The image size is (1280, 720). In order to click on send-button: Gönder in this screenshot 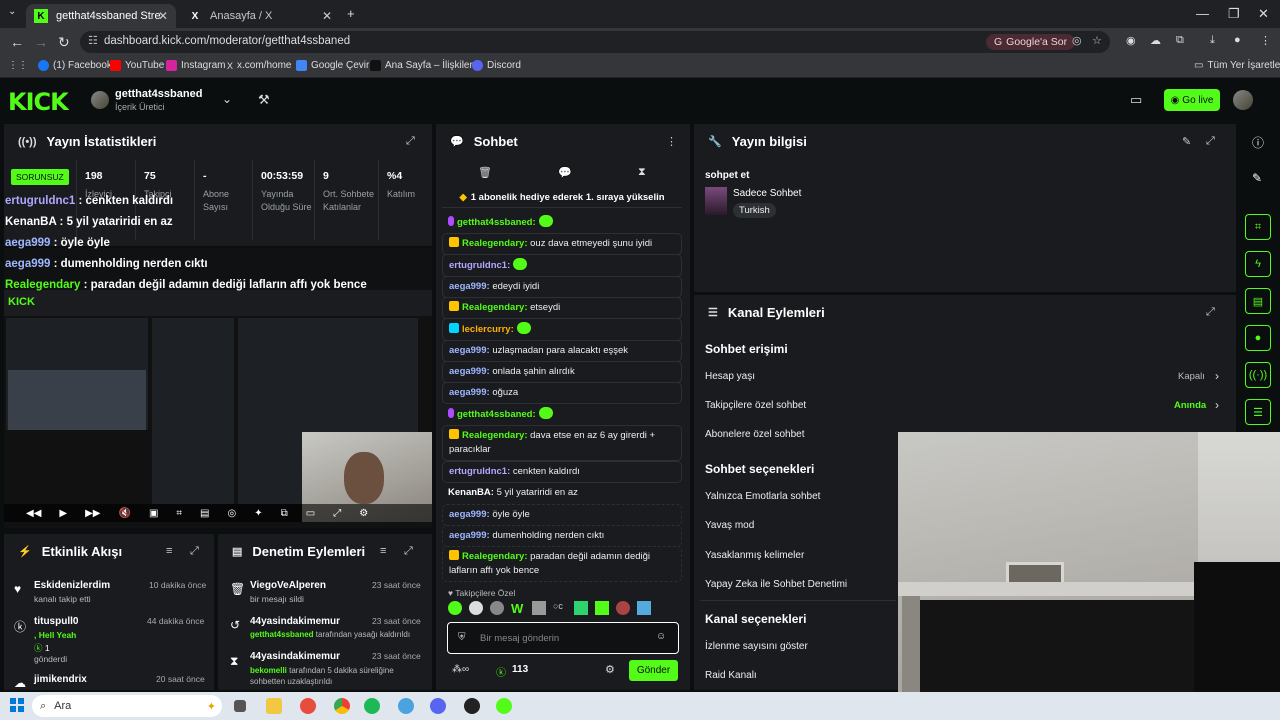, I will do `click(653, 670)`.